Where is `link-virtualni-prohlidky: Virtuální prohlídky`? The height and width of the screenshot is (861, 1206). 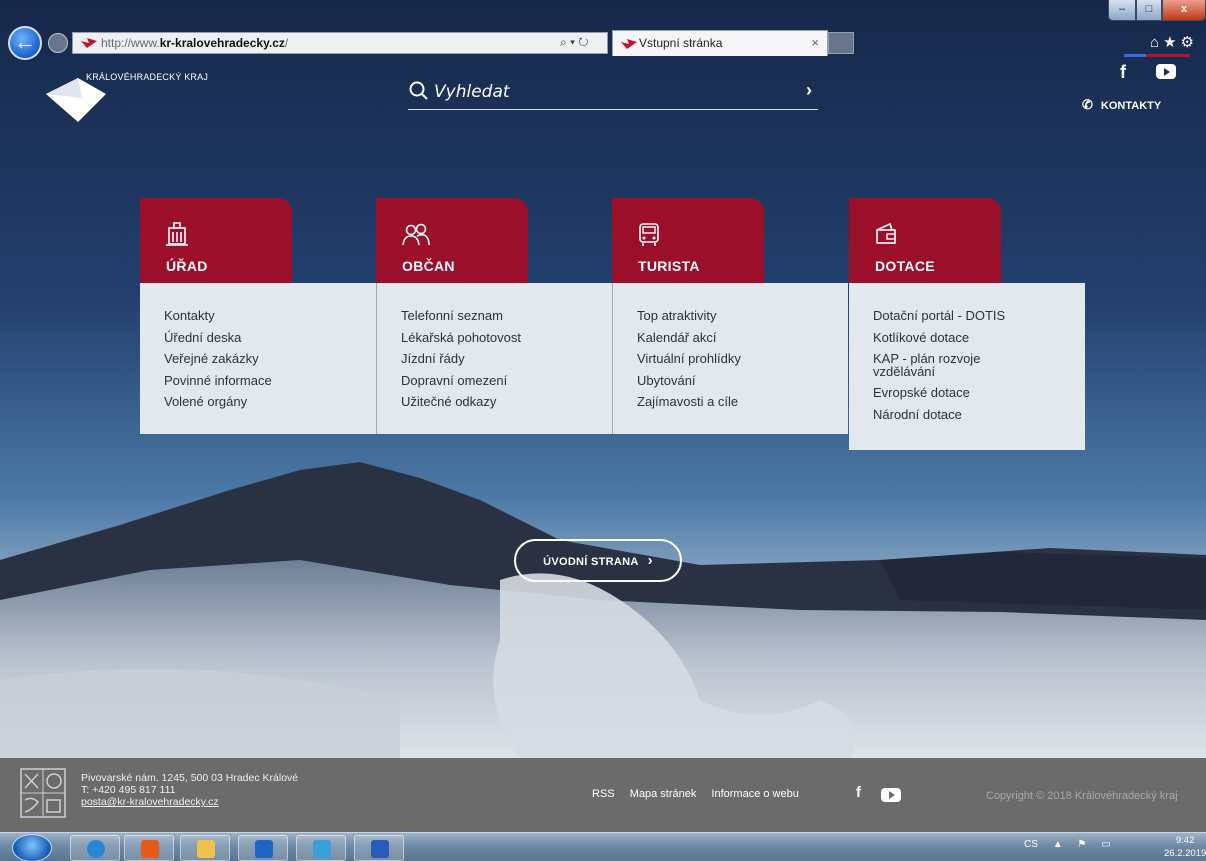
link-virtualni-prohlidky: Virtuální prohlídky is located at coordinates (742, 359).